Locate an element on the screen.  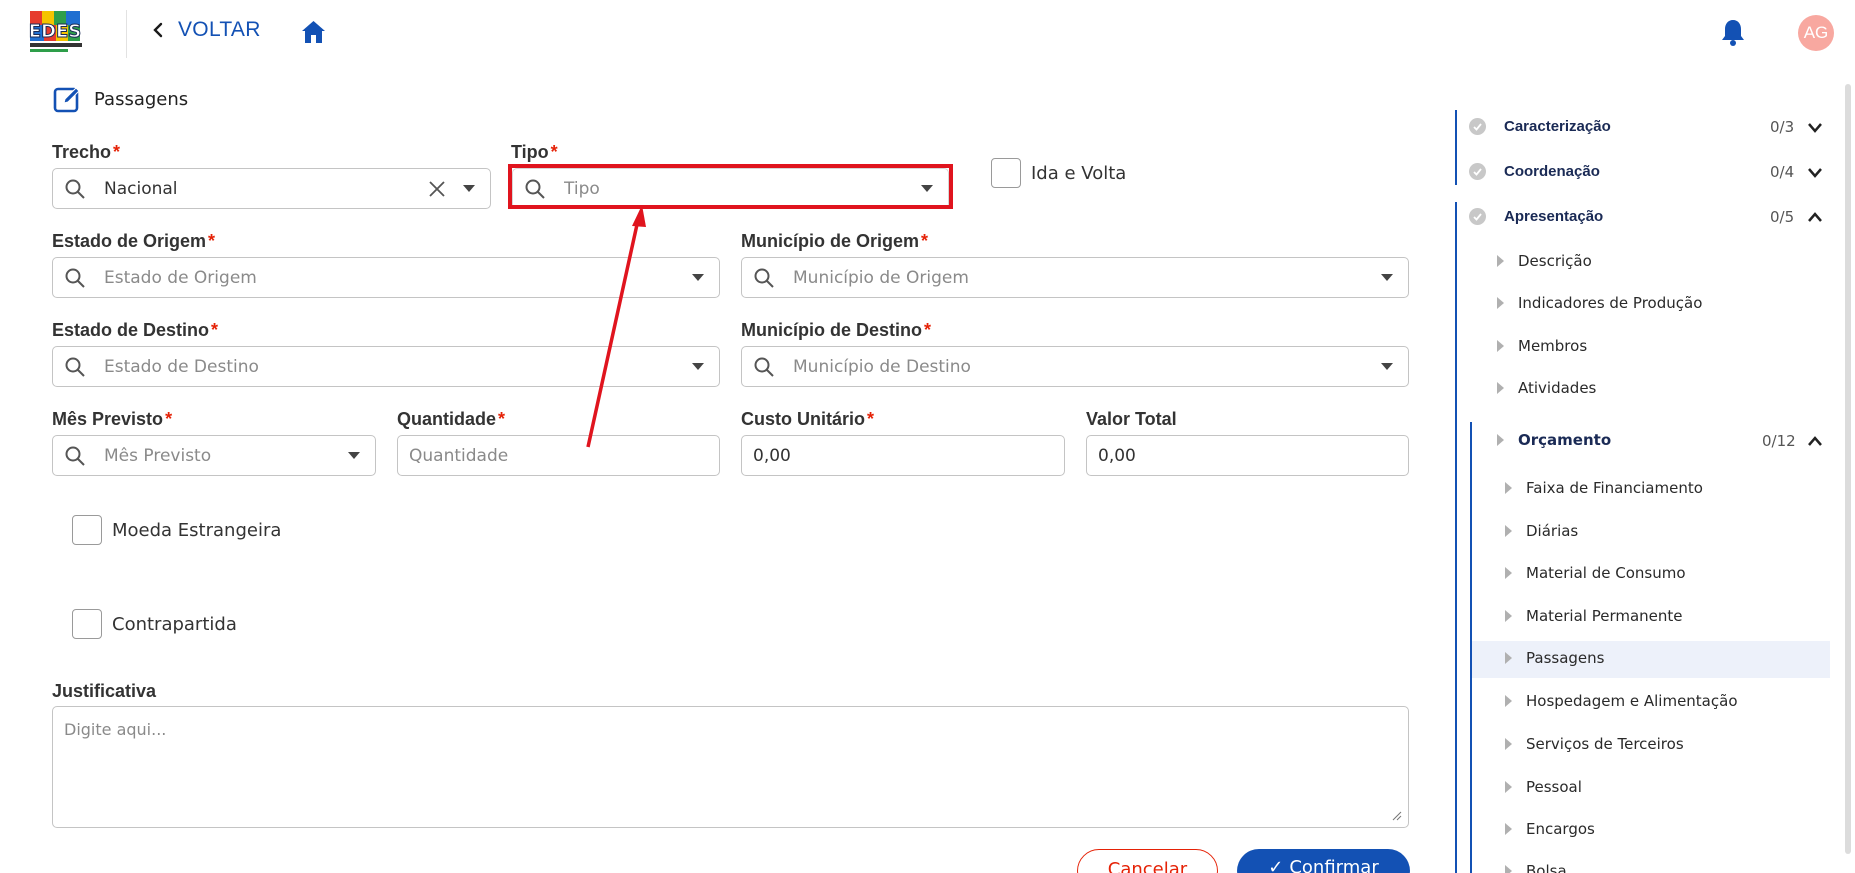
nav-item-passagens: Passagens is located at coordinates (1554, 658).